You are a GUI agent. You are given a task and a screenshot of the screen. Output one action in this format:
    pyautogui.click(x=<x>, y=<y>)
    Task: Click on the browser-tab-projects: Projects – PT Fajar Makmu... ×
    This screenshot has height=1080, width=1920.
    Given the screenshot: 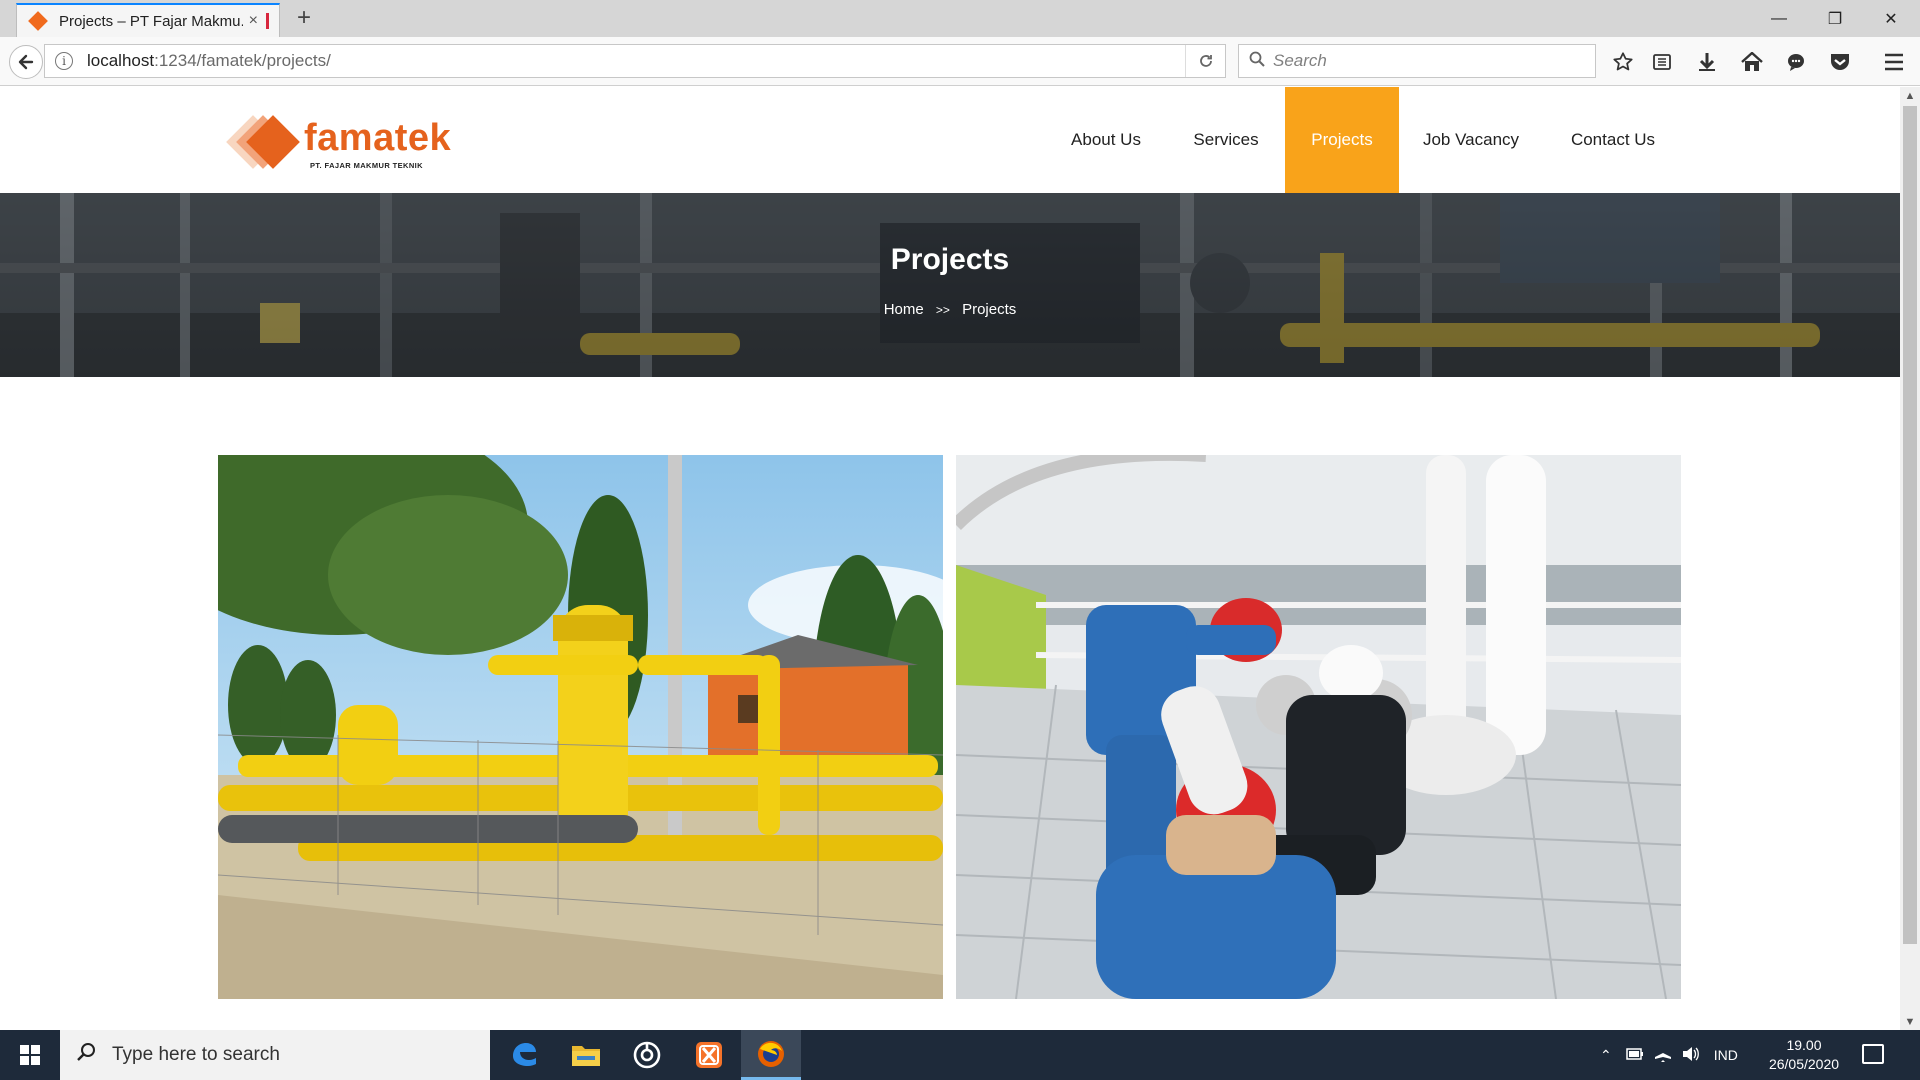 What is the action you would take?
    pyautogui.click(x=148, y=20)
    